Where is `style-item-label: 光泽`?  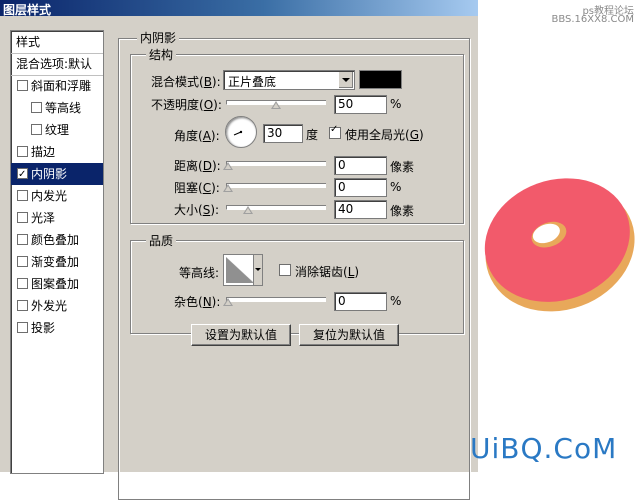 style-item-label: 光泽 is located at coordinates (43, 218).